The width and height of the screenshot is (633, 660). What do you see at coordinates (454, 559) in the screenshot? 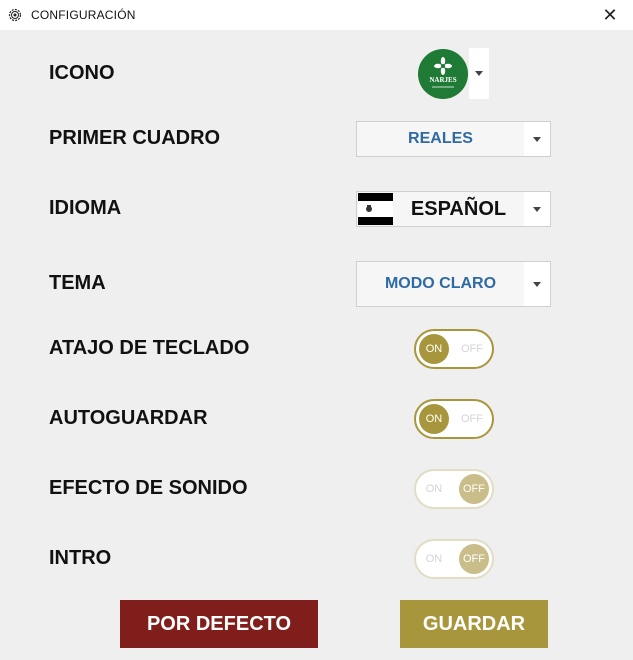
I see `intro-toggle: ON OFF` at bounding box center [454, 559].